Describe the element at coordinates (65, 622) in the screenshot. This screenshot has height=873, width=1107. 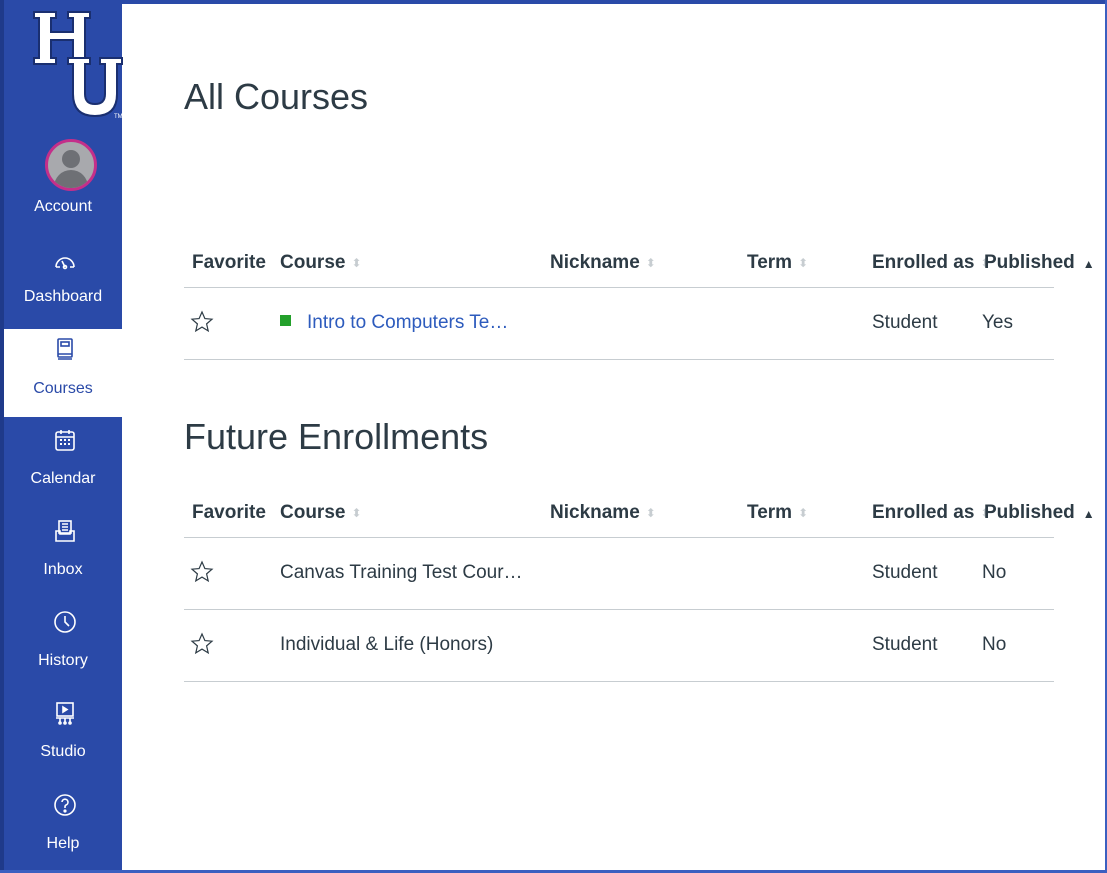
I see `history-clock-icon` at that location.